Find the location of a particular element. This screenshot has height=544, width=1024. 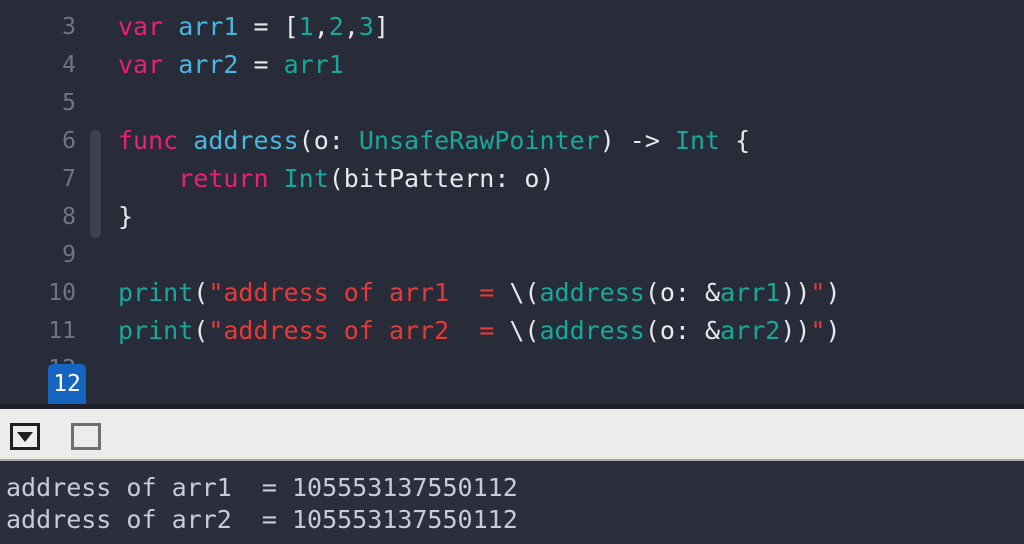

code-token: "address of arr1 = is located at coordinates (359, 292).